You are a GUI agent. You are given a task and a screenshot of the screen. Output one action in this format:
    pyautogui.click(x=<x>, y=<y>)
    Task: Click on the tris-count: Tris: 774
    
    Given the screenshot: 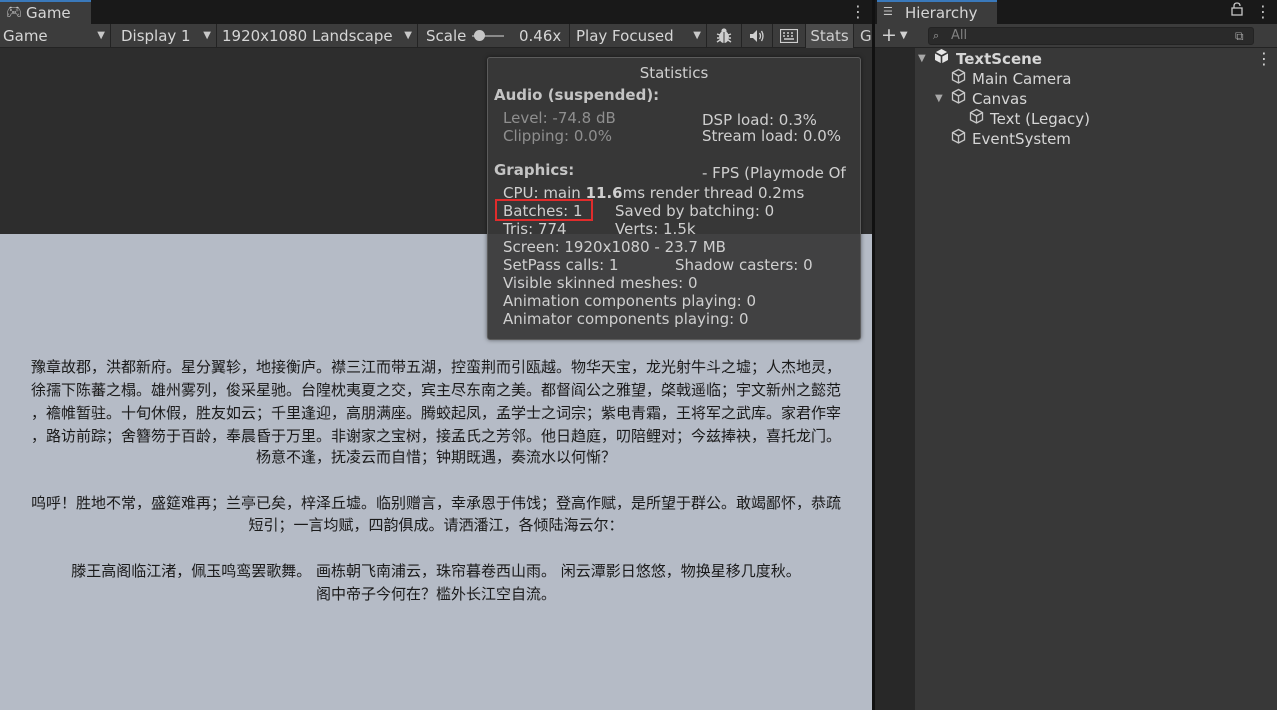 What is the action you would take?
    pyautogui.click(x=535, y=229)
    